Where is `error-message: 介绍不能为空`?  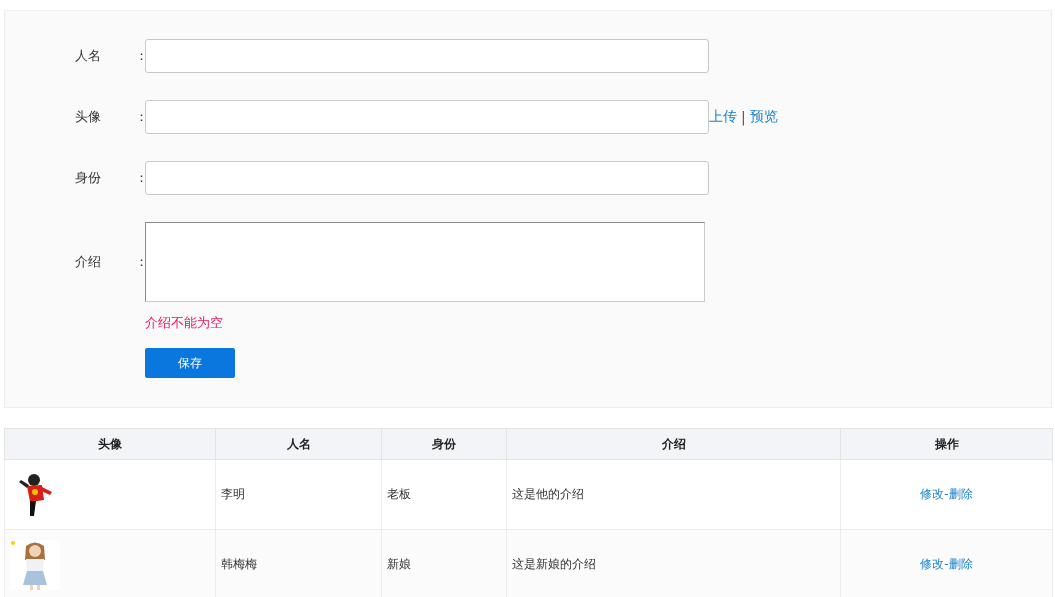
error-message: 介绍不能为空 is located at coordinates (184, 323).